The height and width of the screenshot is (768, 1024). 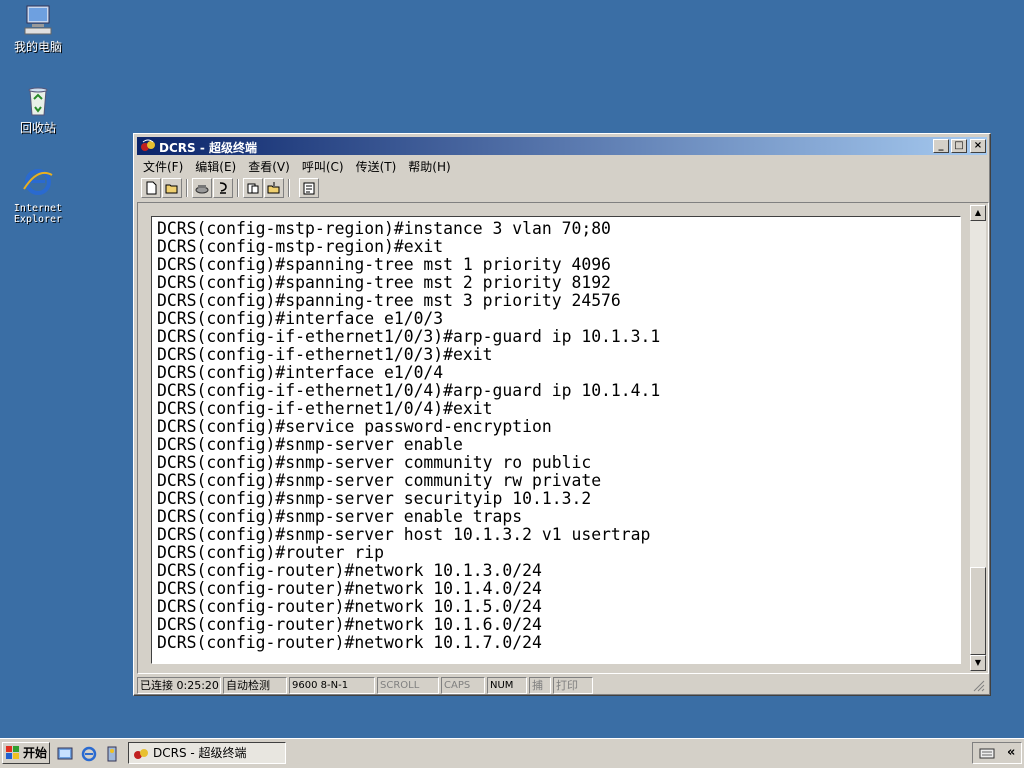 What do you see at coordinates (38, 214) in the screenshot?
I see `desktop-icon-label: Internet Explorer` at bounding box center [38, 214].